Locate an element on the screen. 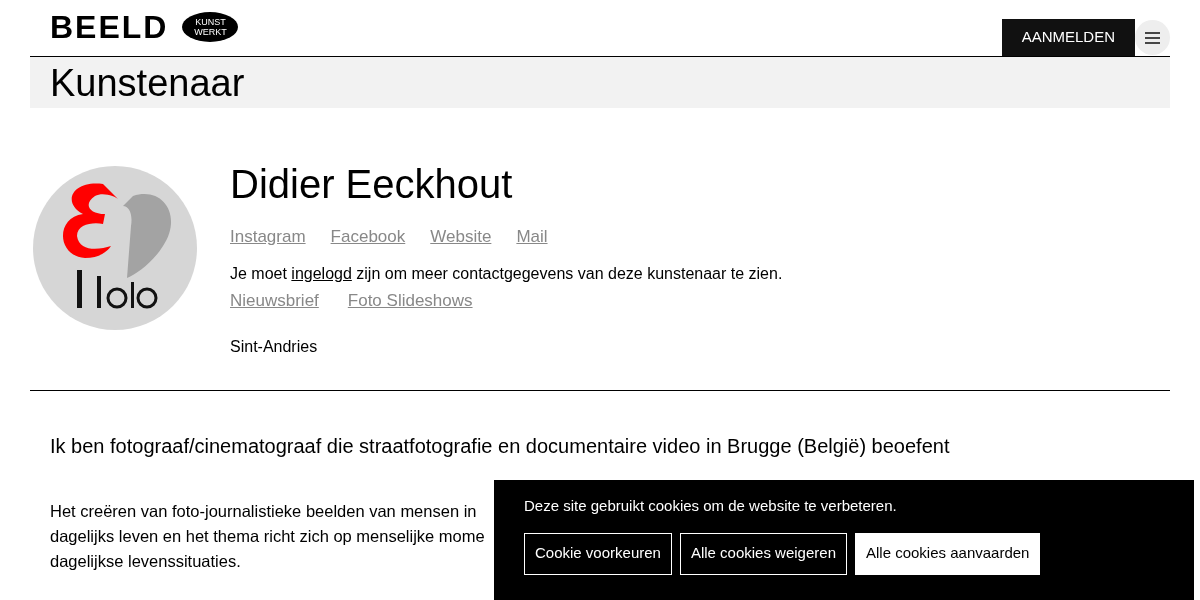  badge: KUNST WERKT is located at coordinates (210, 27).